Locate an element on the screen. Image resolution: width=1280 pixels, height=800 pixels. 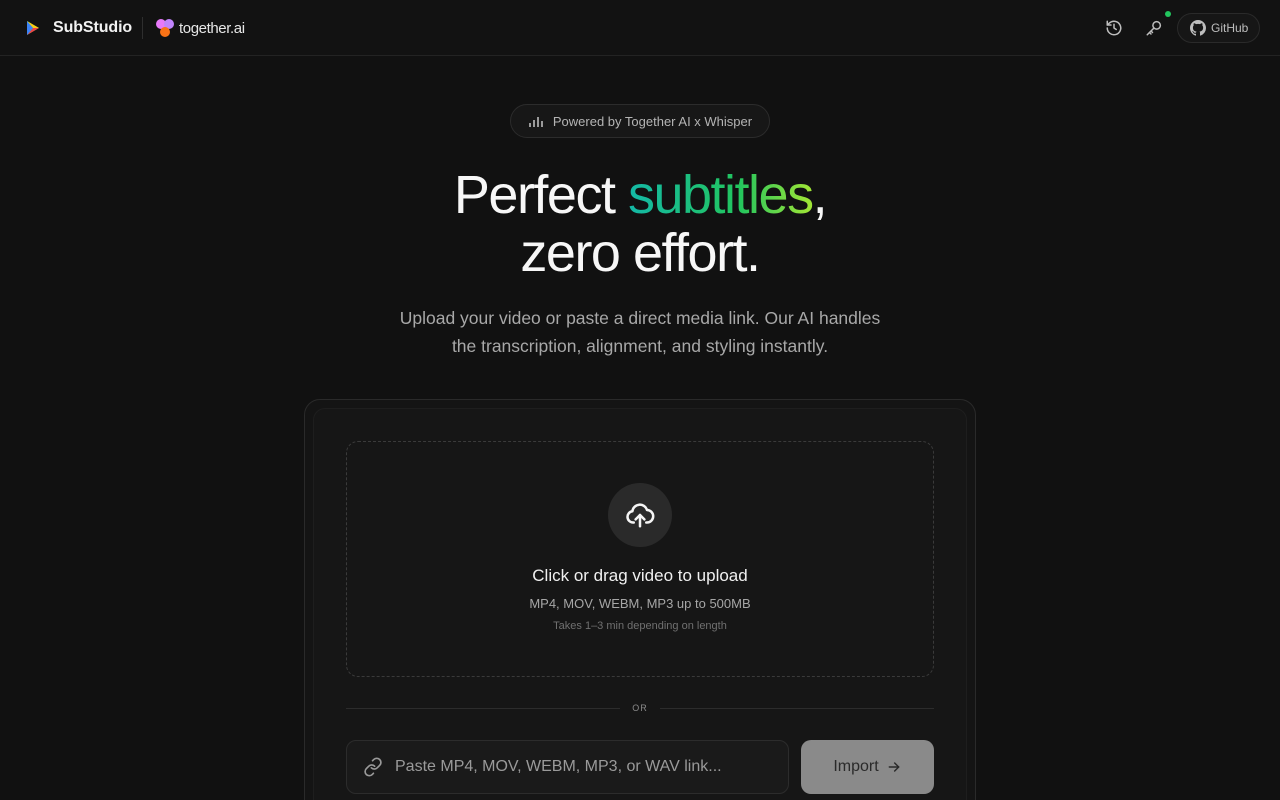
headline-part-1: Perfect is located at coordinates (540, 195).